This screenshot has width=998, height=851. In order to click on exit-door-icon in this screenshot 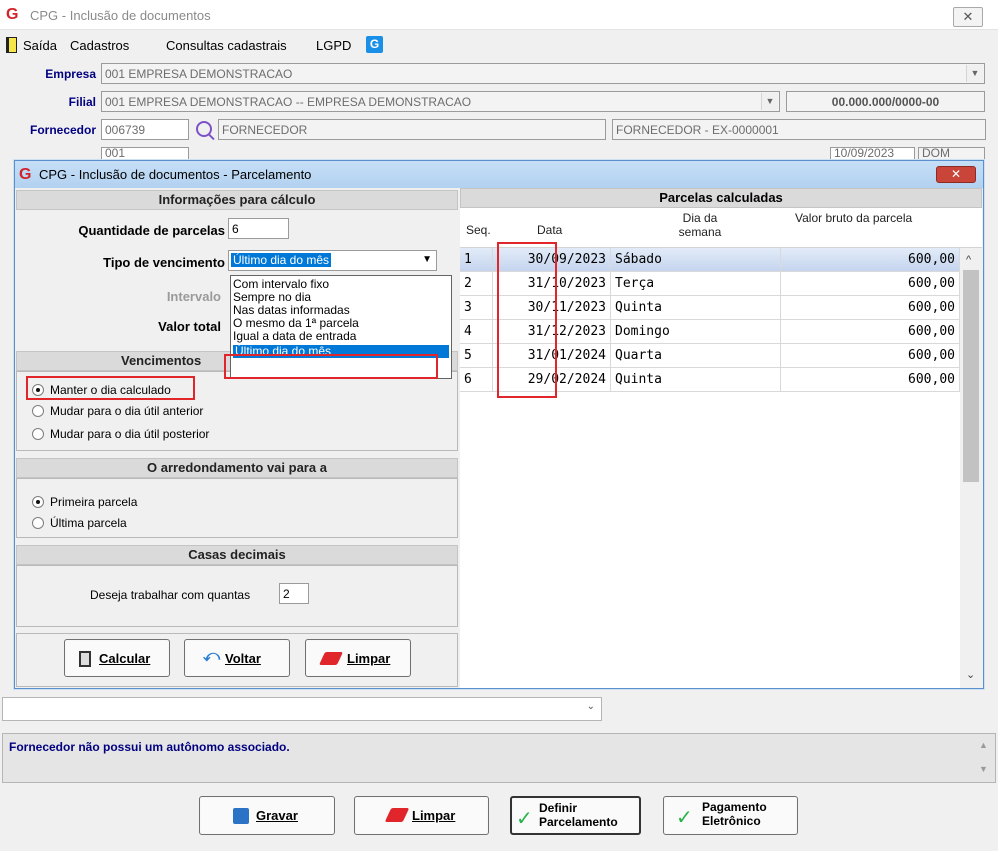, I will do `click(11, 45)`.